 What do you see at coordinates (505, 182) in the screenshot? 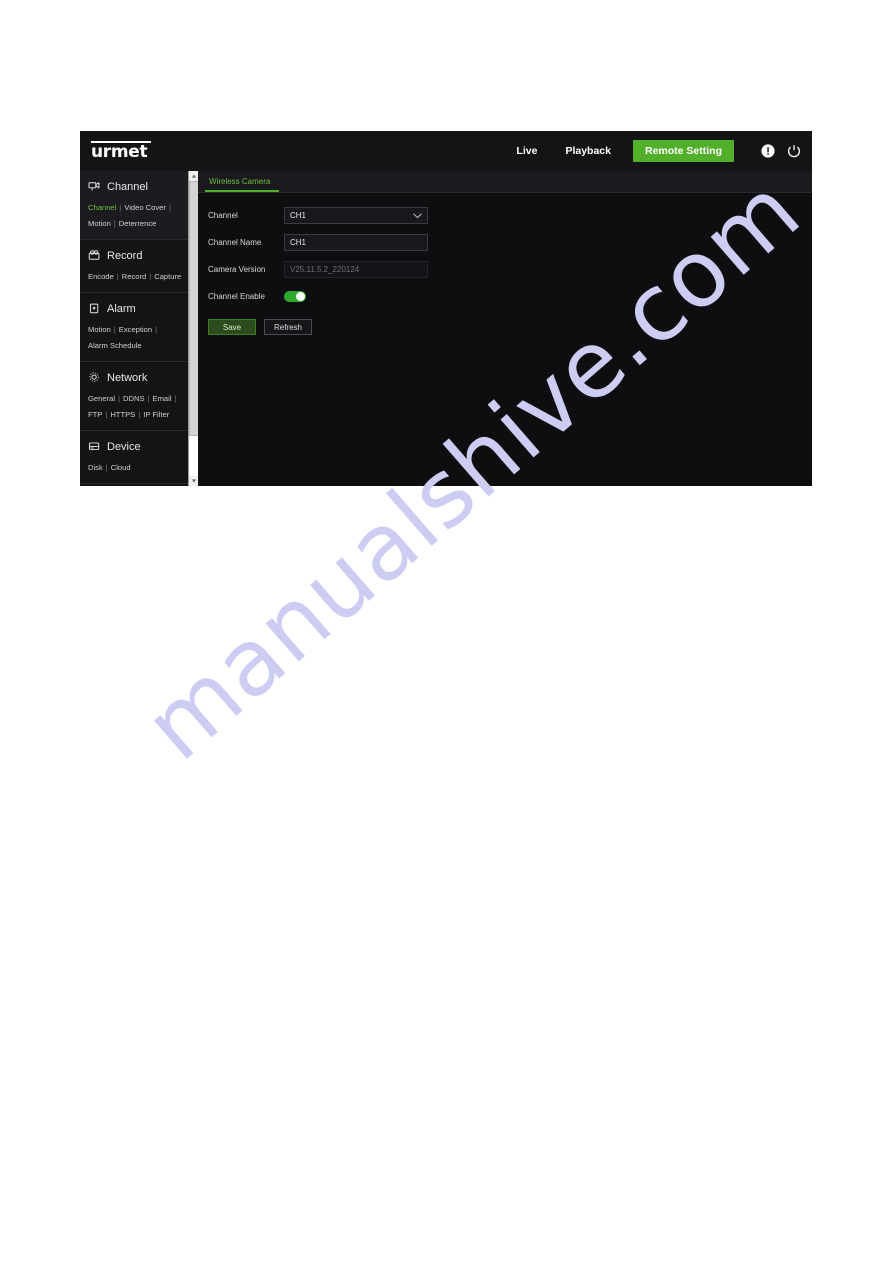
I see `tab-bar: Wireless Camera` at bounding box center [505, 182].